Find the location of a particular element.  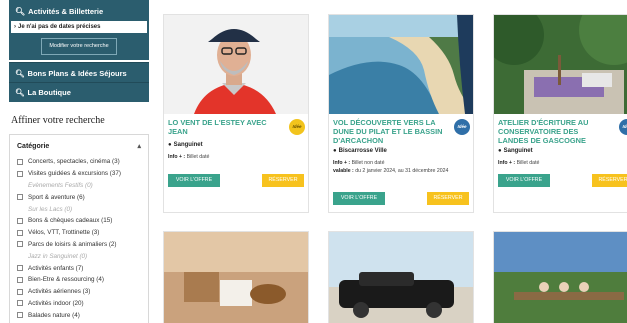

modify-search-button: Modifier votre recherche is located at coordinates (79, 46).